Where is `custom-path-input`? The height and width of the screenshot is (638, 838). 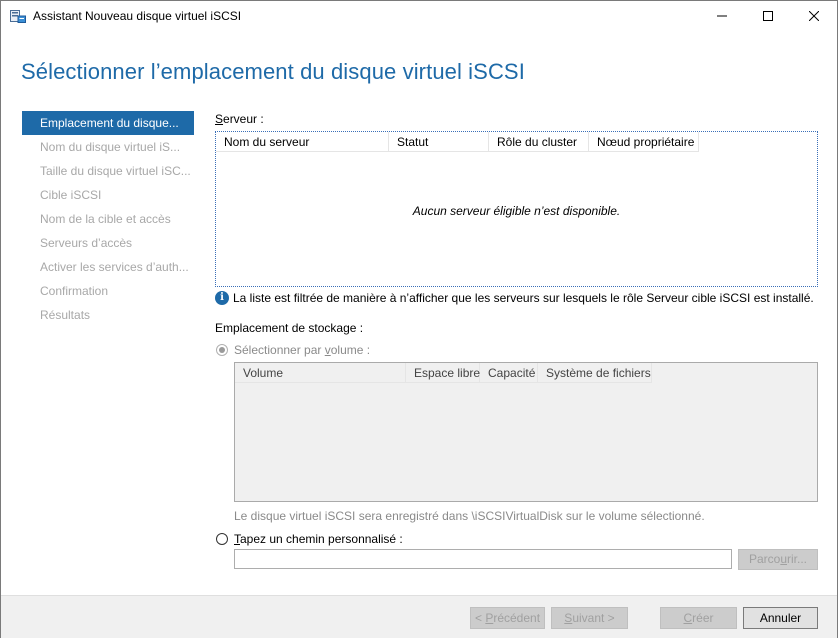
custom-path-input is located at coordinates (483, 559).